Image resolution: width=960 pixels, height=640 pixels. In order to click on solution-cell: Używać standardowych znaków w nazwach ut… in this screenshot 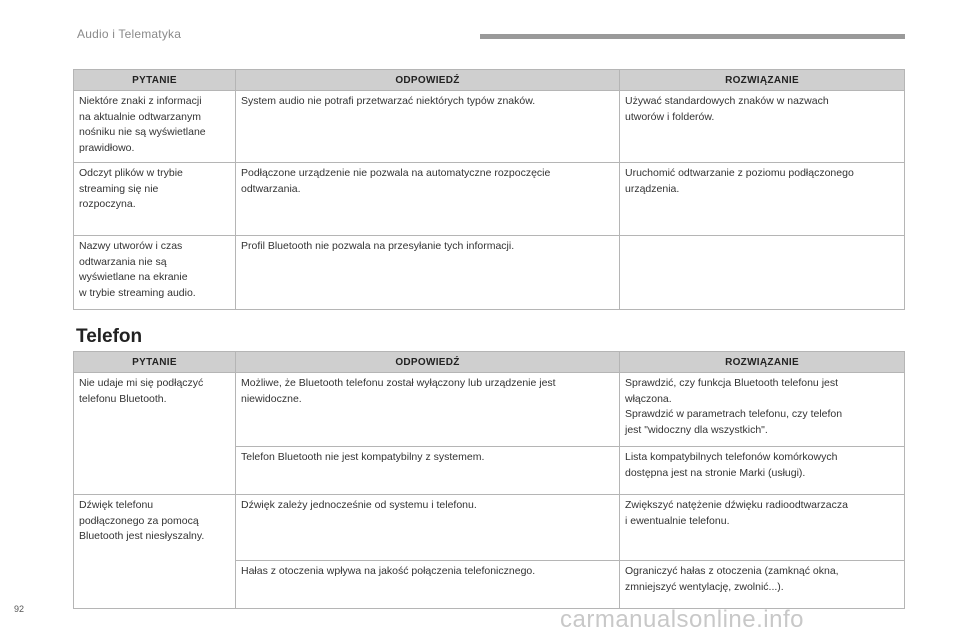, I will do `click(762, 126)`.